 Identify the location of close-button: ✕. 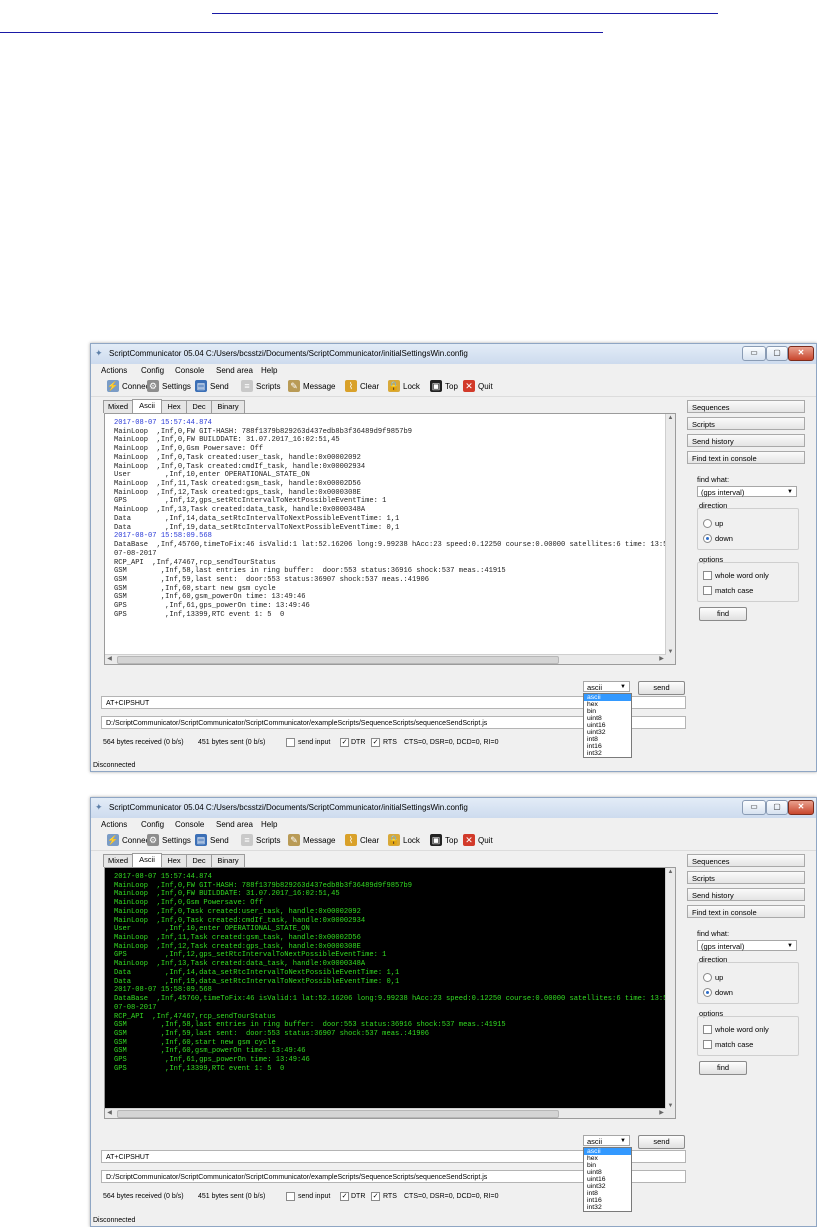
(801, 353).